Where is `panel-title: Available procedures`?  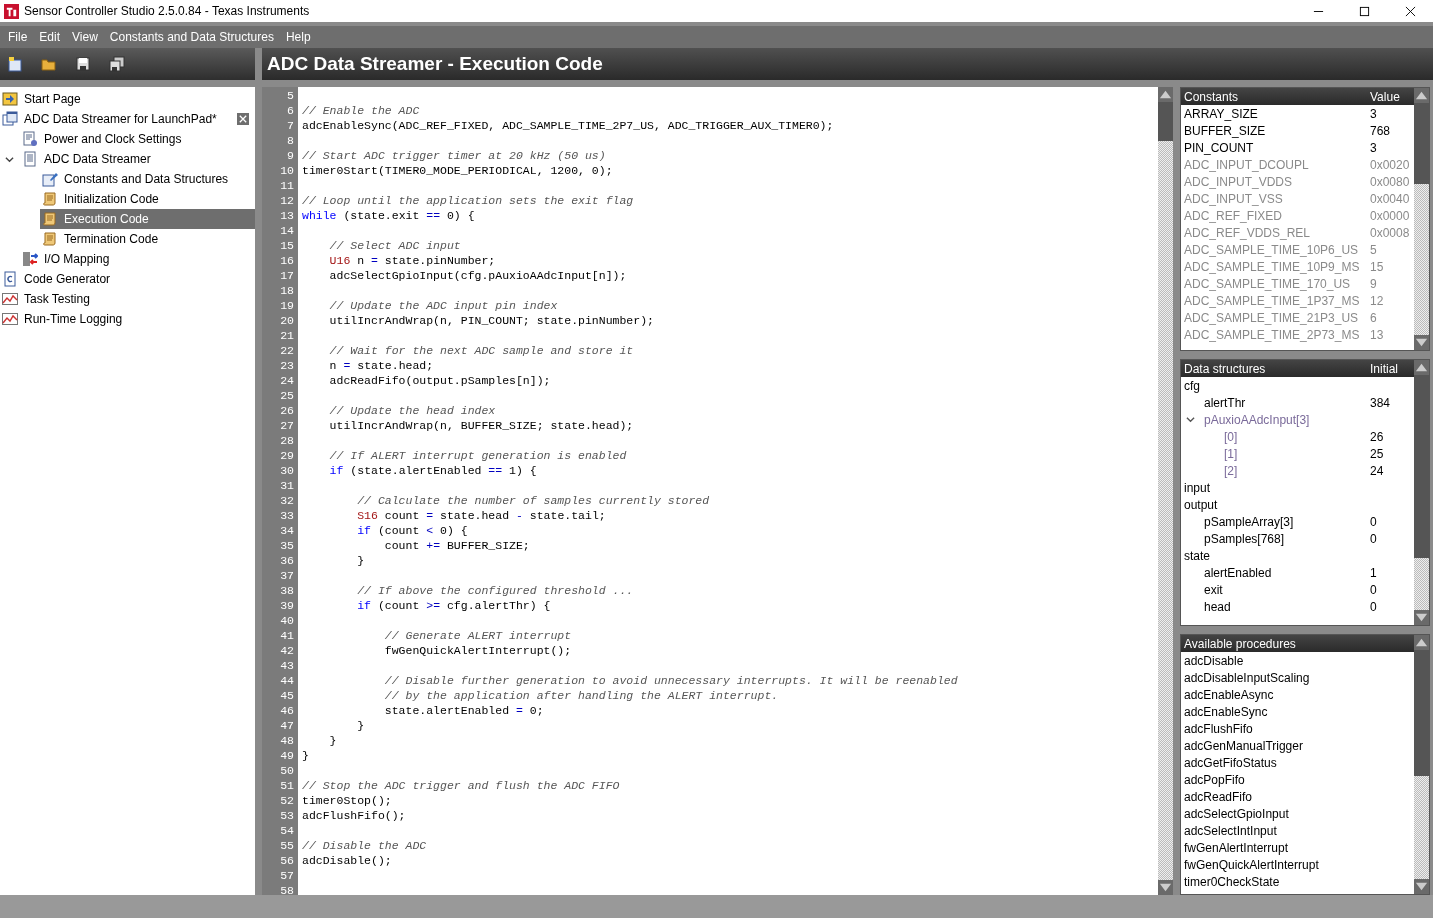
panel-title: Available procedures is located at coordinates (1240, 643).